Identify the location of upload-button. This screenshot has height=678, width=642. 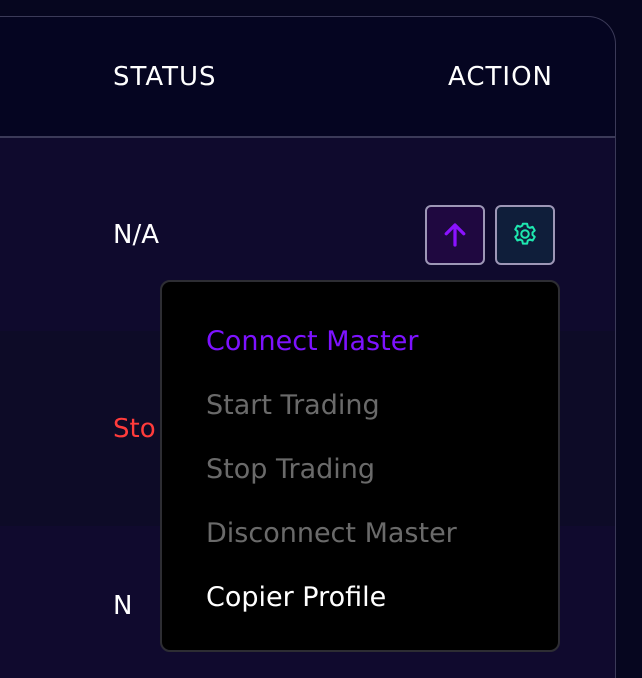
(455, 234).